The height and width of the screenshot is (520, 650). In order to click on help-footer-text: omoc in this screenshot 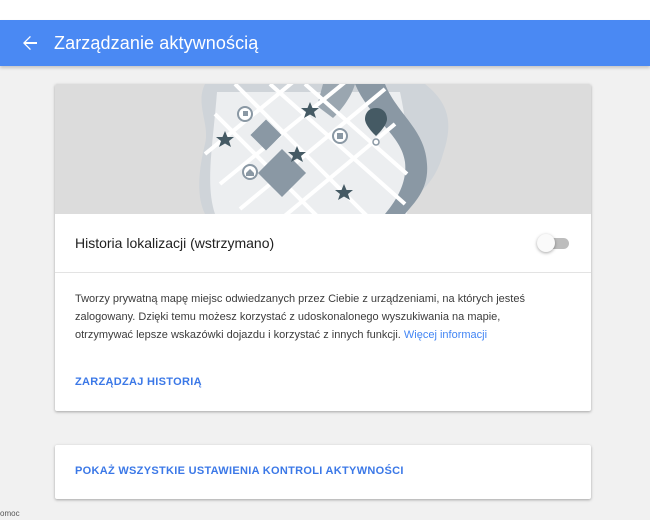, I will do `click(10, 513)`.